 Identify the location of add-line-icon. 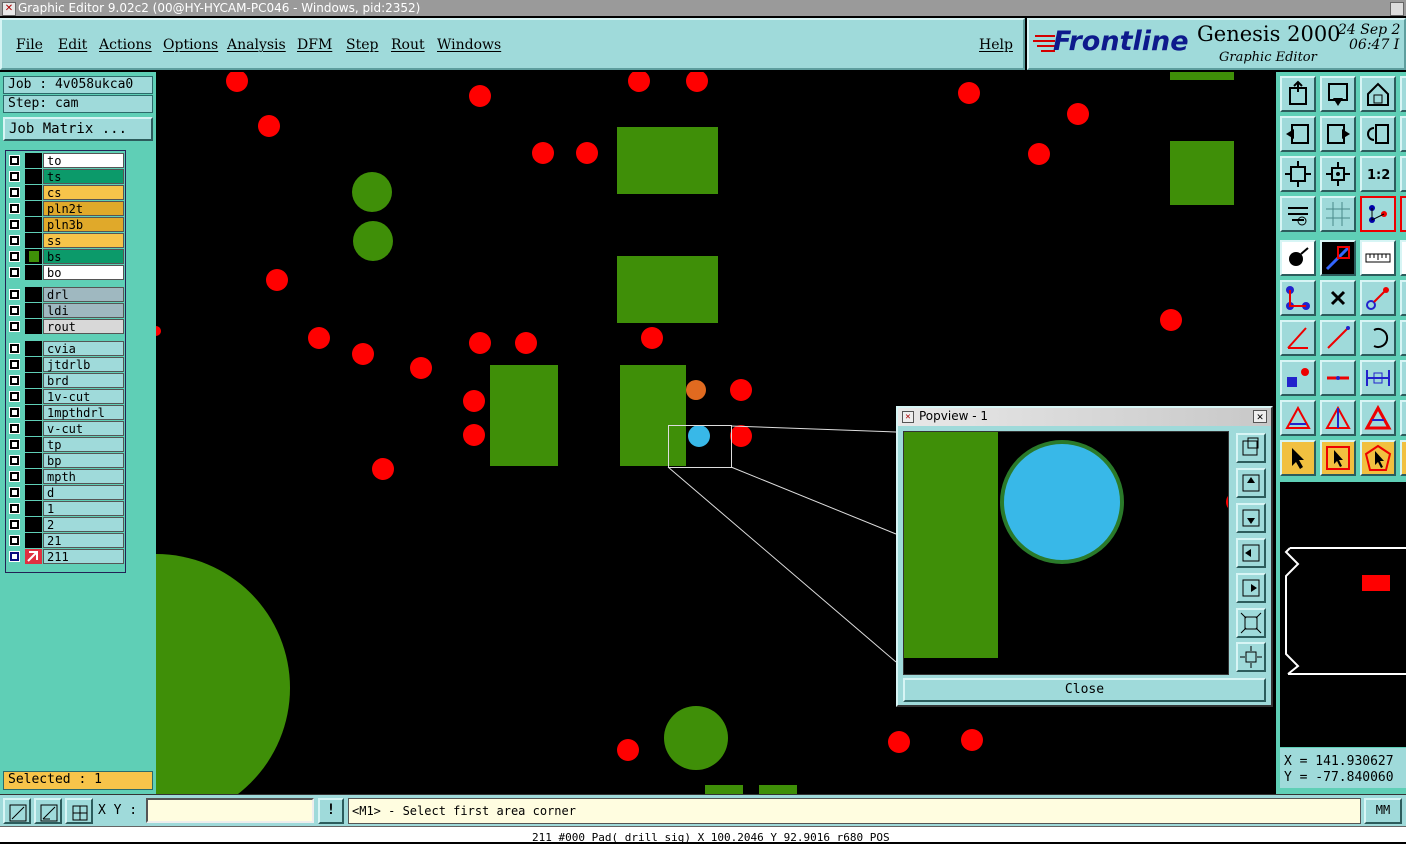
(1338, 258).